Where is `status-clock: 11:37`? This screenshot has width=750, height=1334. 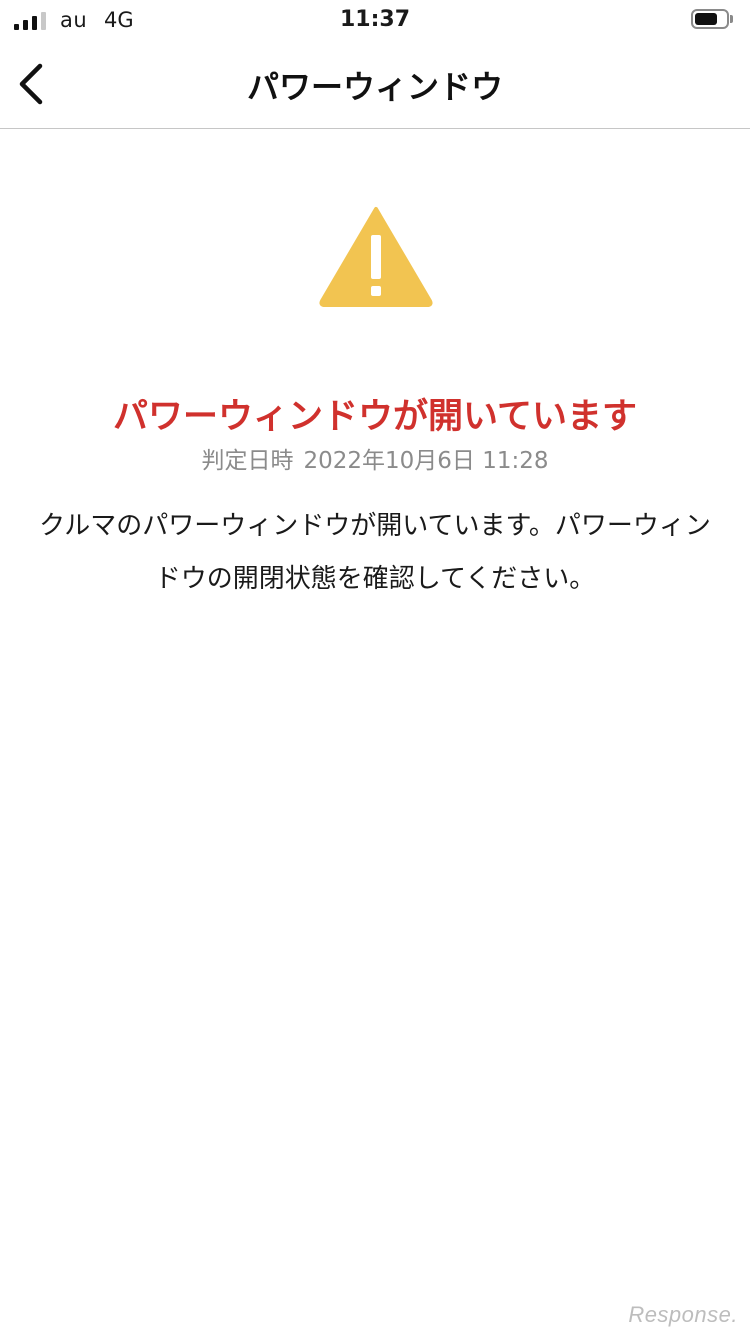 status-clock: 11:37 is located at coordinates (375, 19).